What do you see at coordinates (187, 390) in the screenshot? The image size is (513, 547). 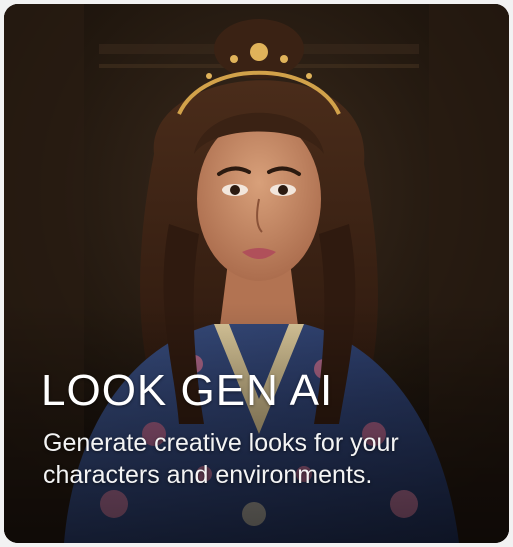 I see `card-title: LOOK GEN AI` at bounding box center [187, 390].